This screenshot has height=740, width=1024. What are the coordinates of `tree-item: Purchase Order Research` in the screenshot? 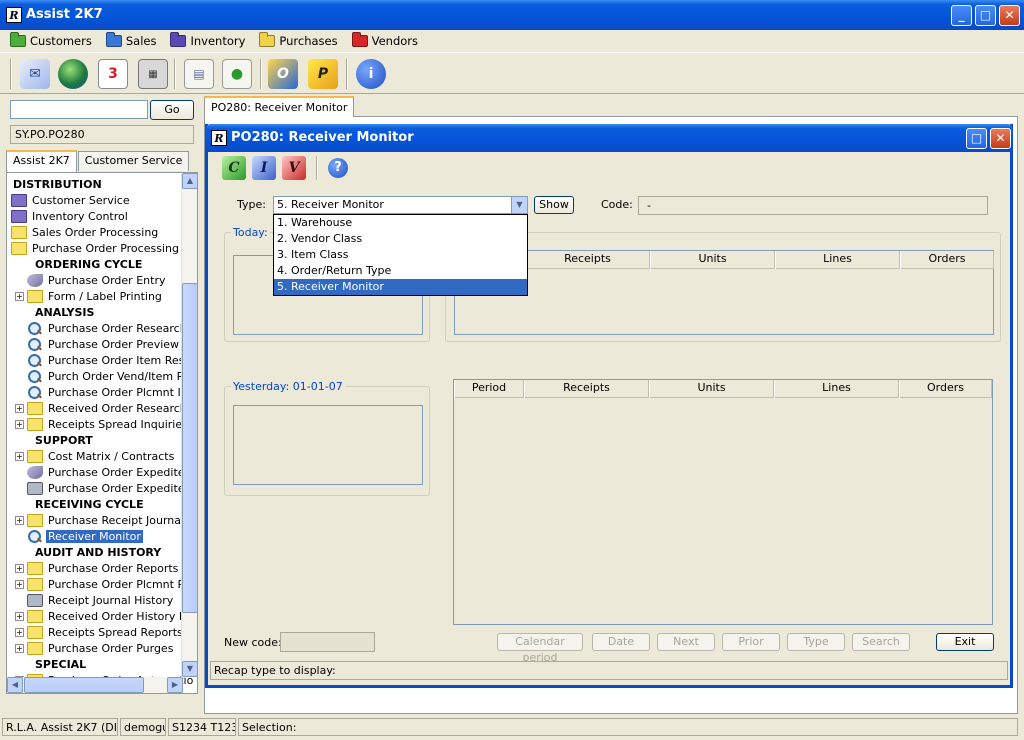 It's located at (102, 328).